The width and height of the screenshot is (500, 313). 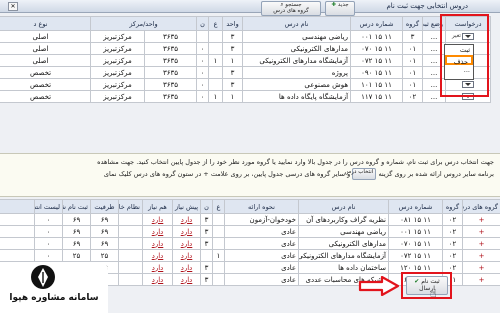 What do you see at coordinates (343, 243) in the screenshot?
I see `name-cell: مدارهای الکترونیکی` at bounding box center [343, 243].